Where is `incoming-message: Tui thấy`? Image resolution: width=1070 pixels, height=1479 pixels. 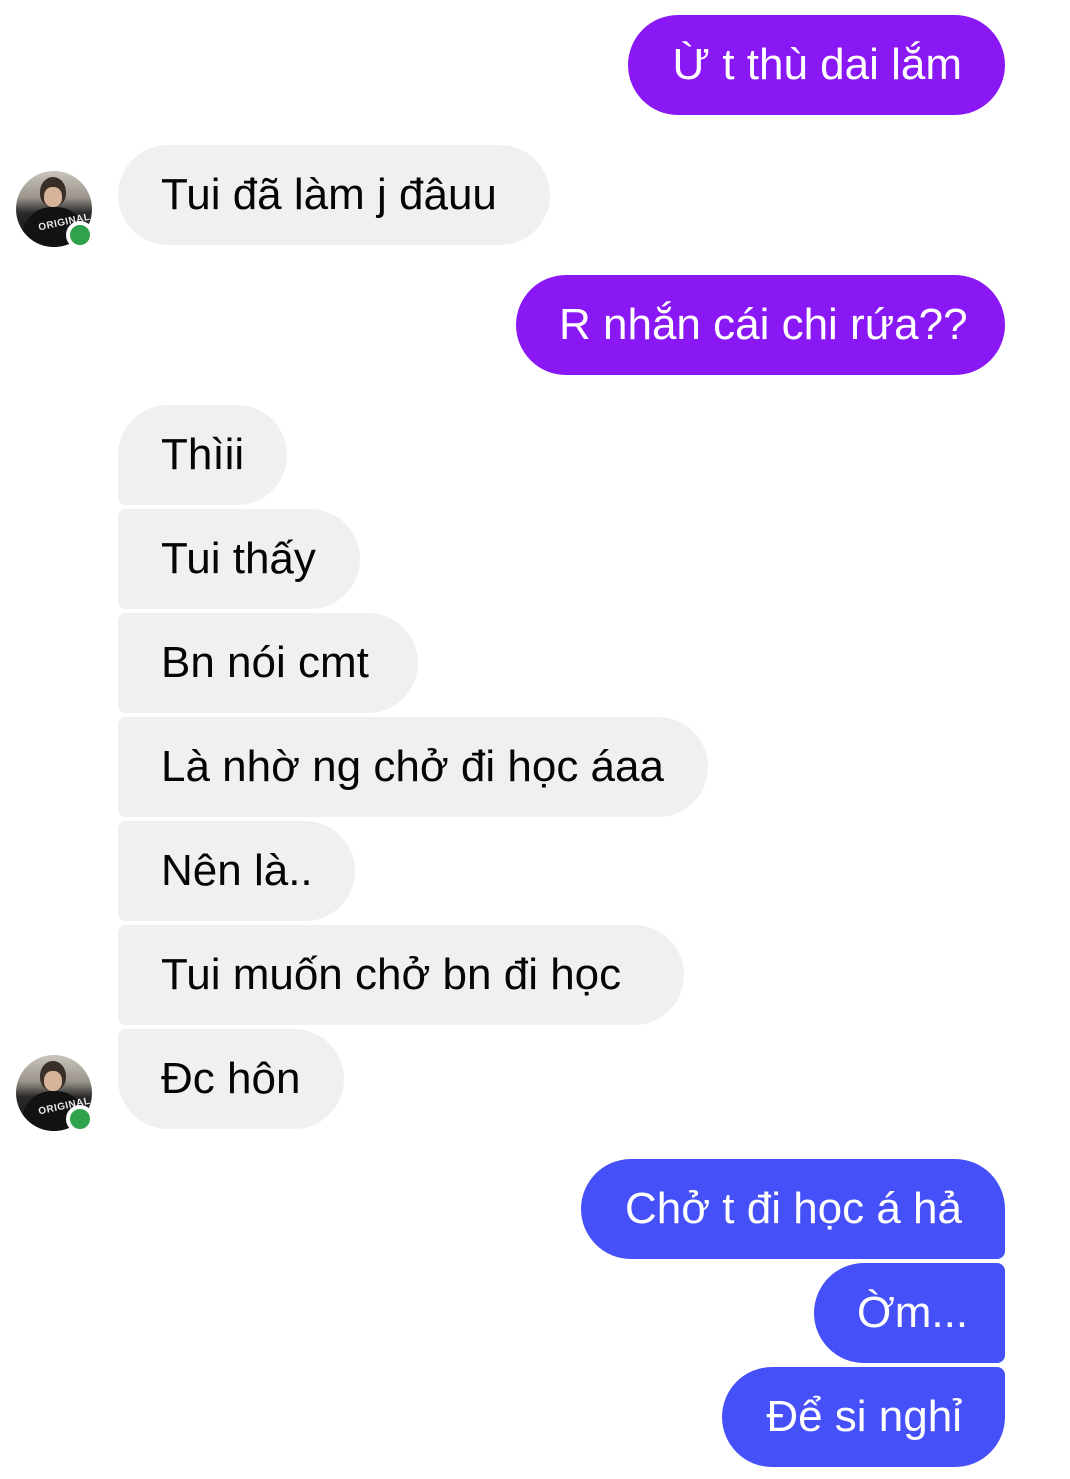
incoming-message: Tui thấy is located at coordinates (239, 559).